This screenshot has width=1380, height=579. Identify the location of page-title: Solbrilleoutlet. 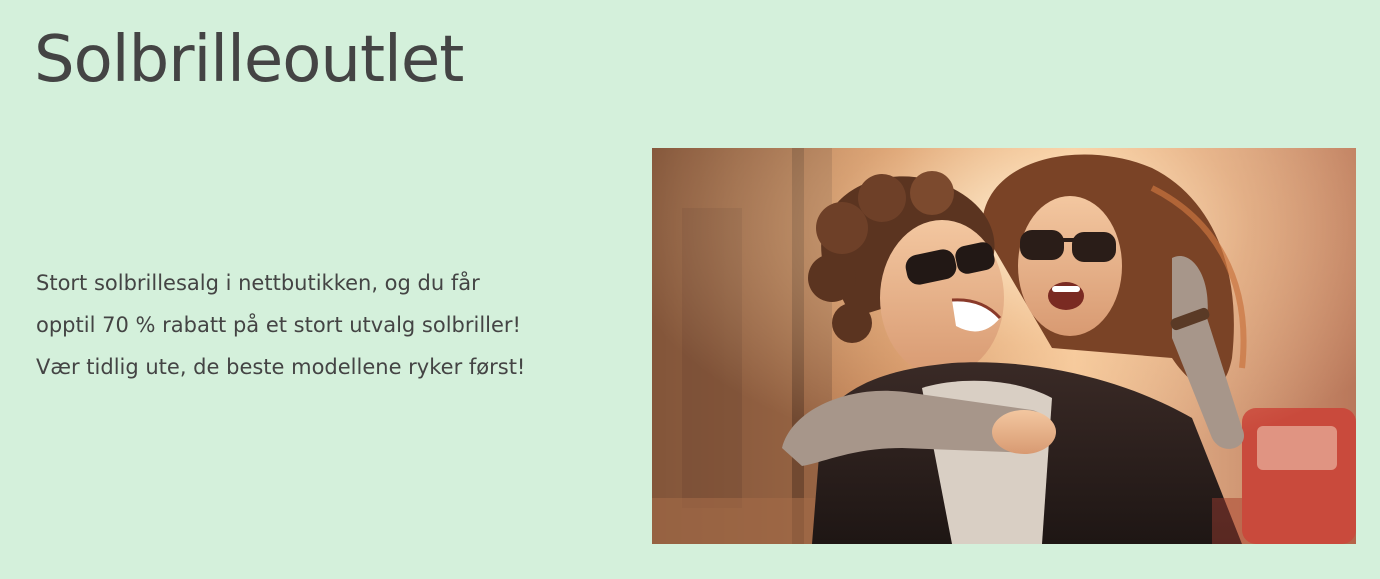
(249, 60).